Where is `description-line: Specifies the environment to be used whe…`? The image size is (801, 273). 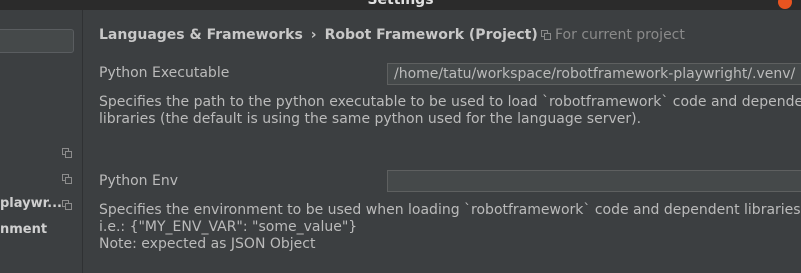
description-line: Specifies the environment to be used whe… is located at coordinates (450, 210).